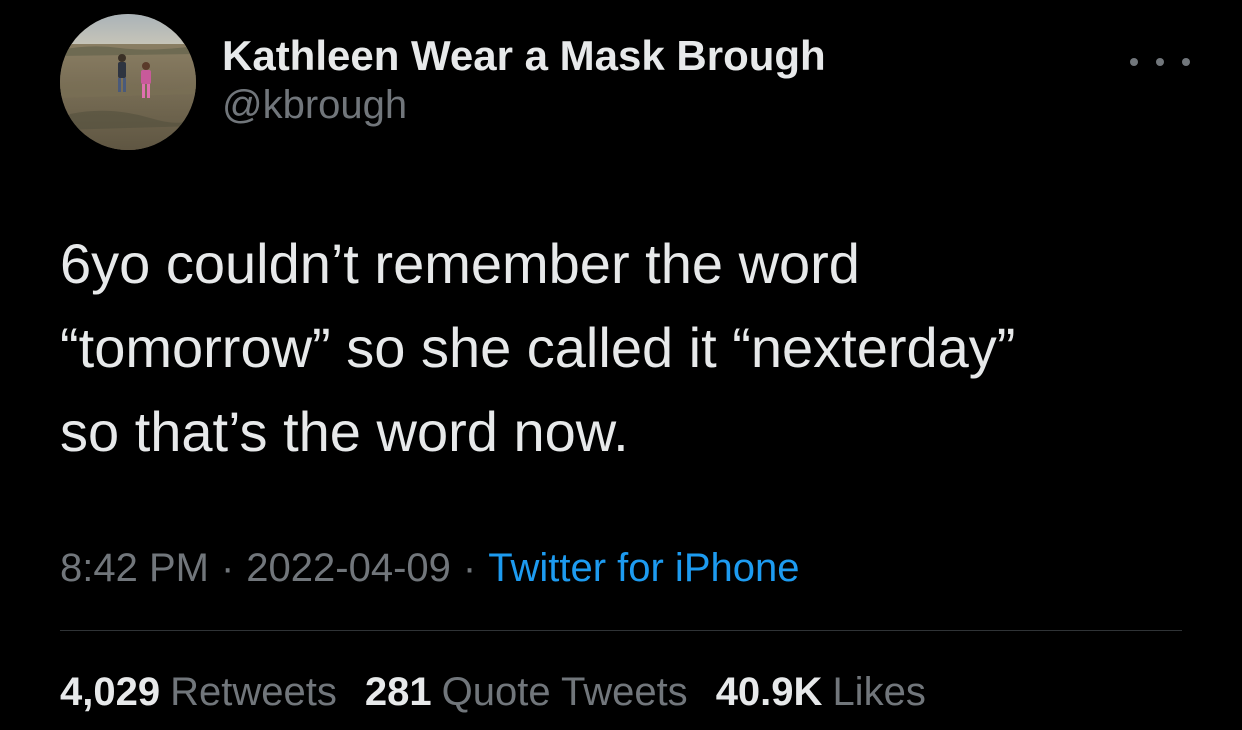 The height and width of the screenshot is (730, 1242). I want to click on author-display-name: Kathleen Wear a Mask Brough, so click(524, 56).